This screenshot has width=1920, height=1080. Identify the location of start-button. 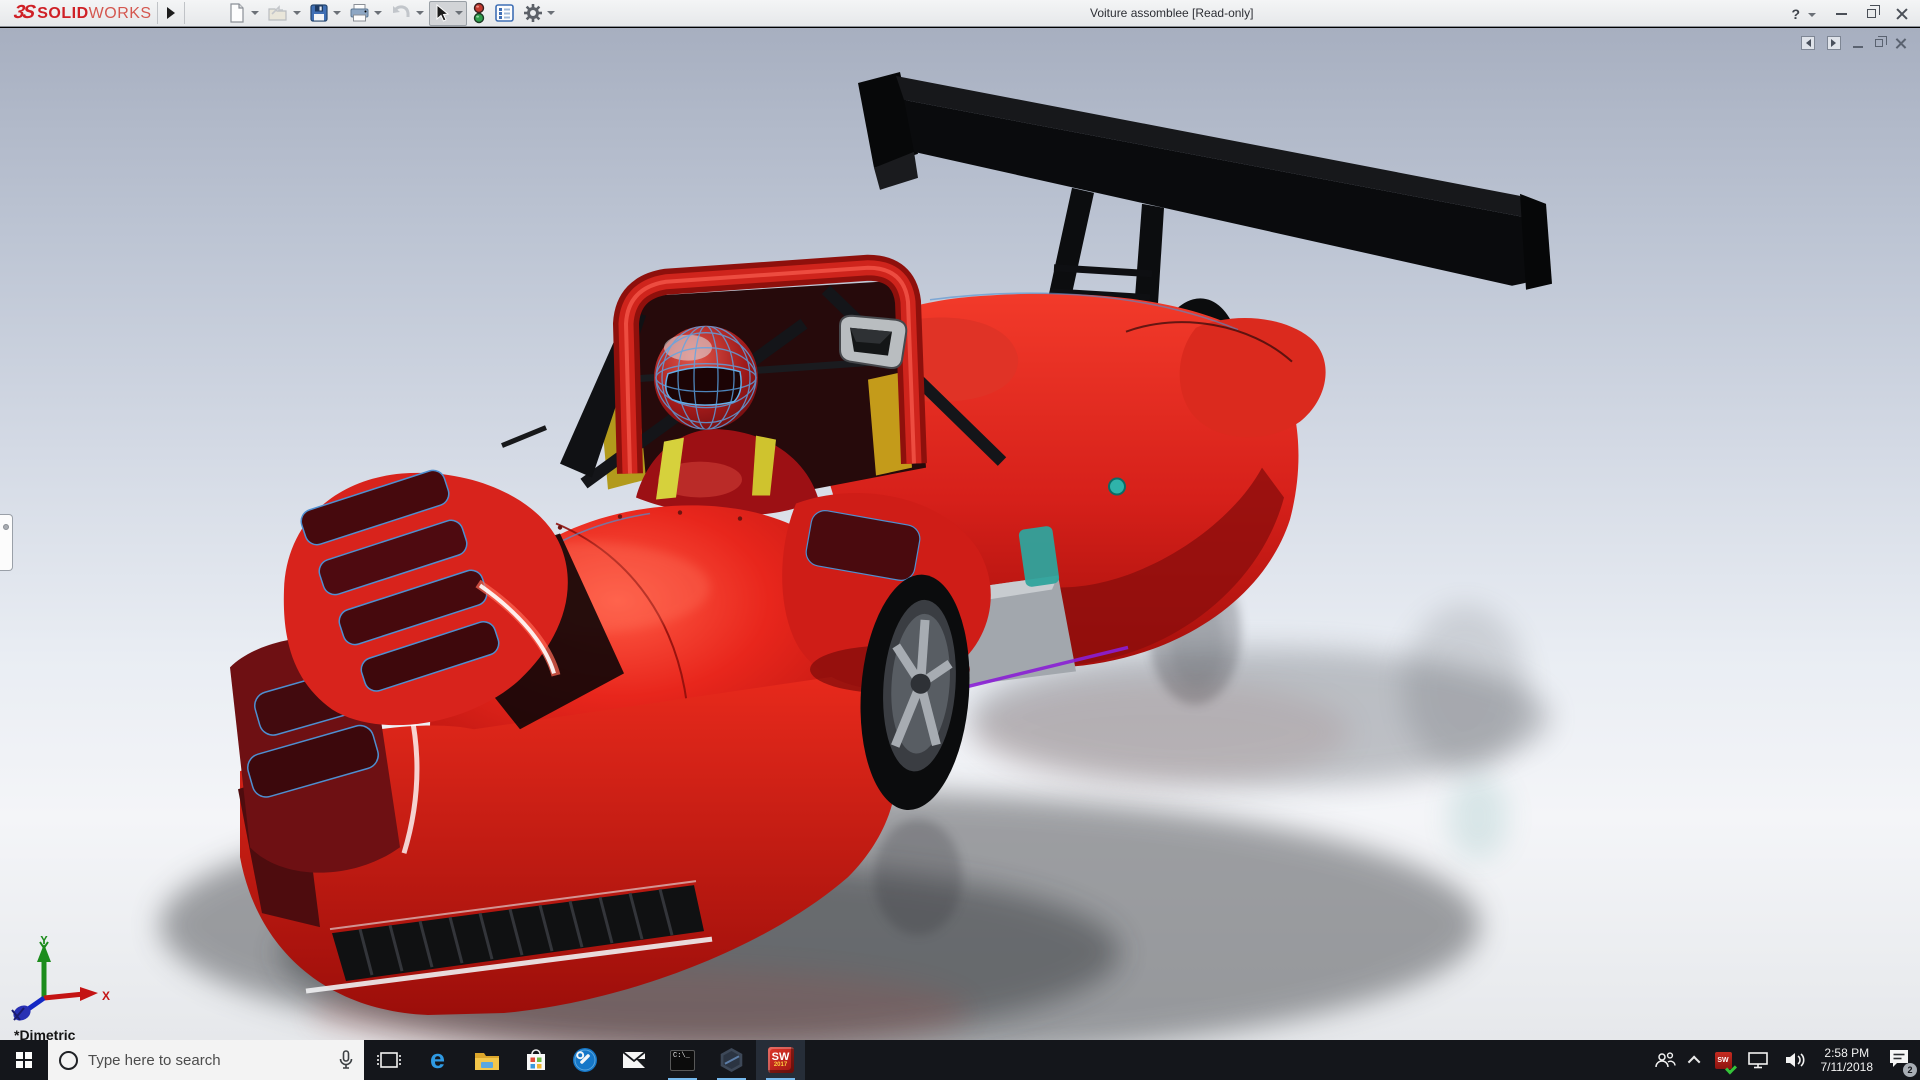
(24, 1060).